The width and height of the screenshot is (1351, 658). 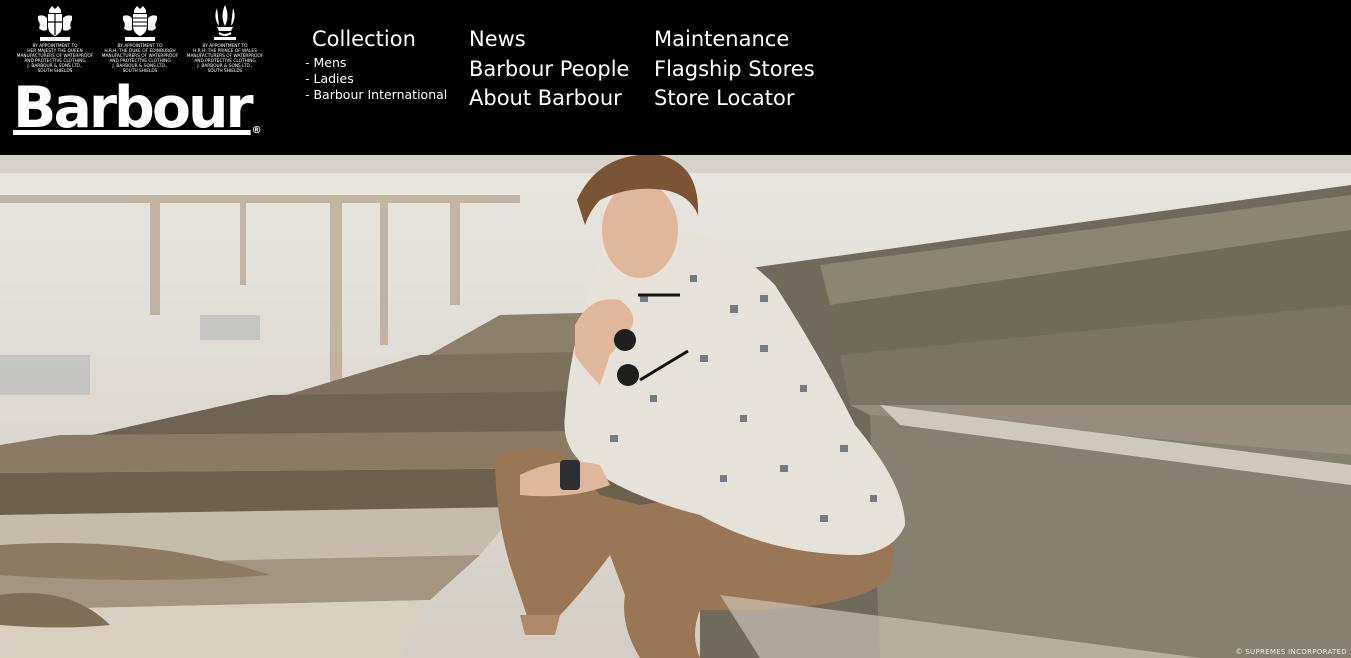 I want to click on logo-wordmark: Barbour, so click(x=133, y=108).